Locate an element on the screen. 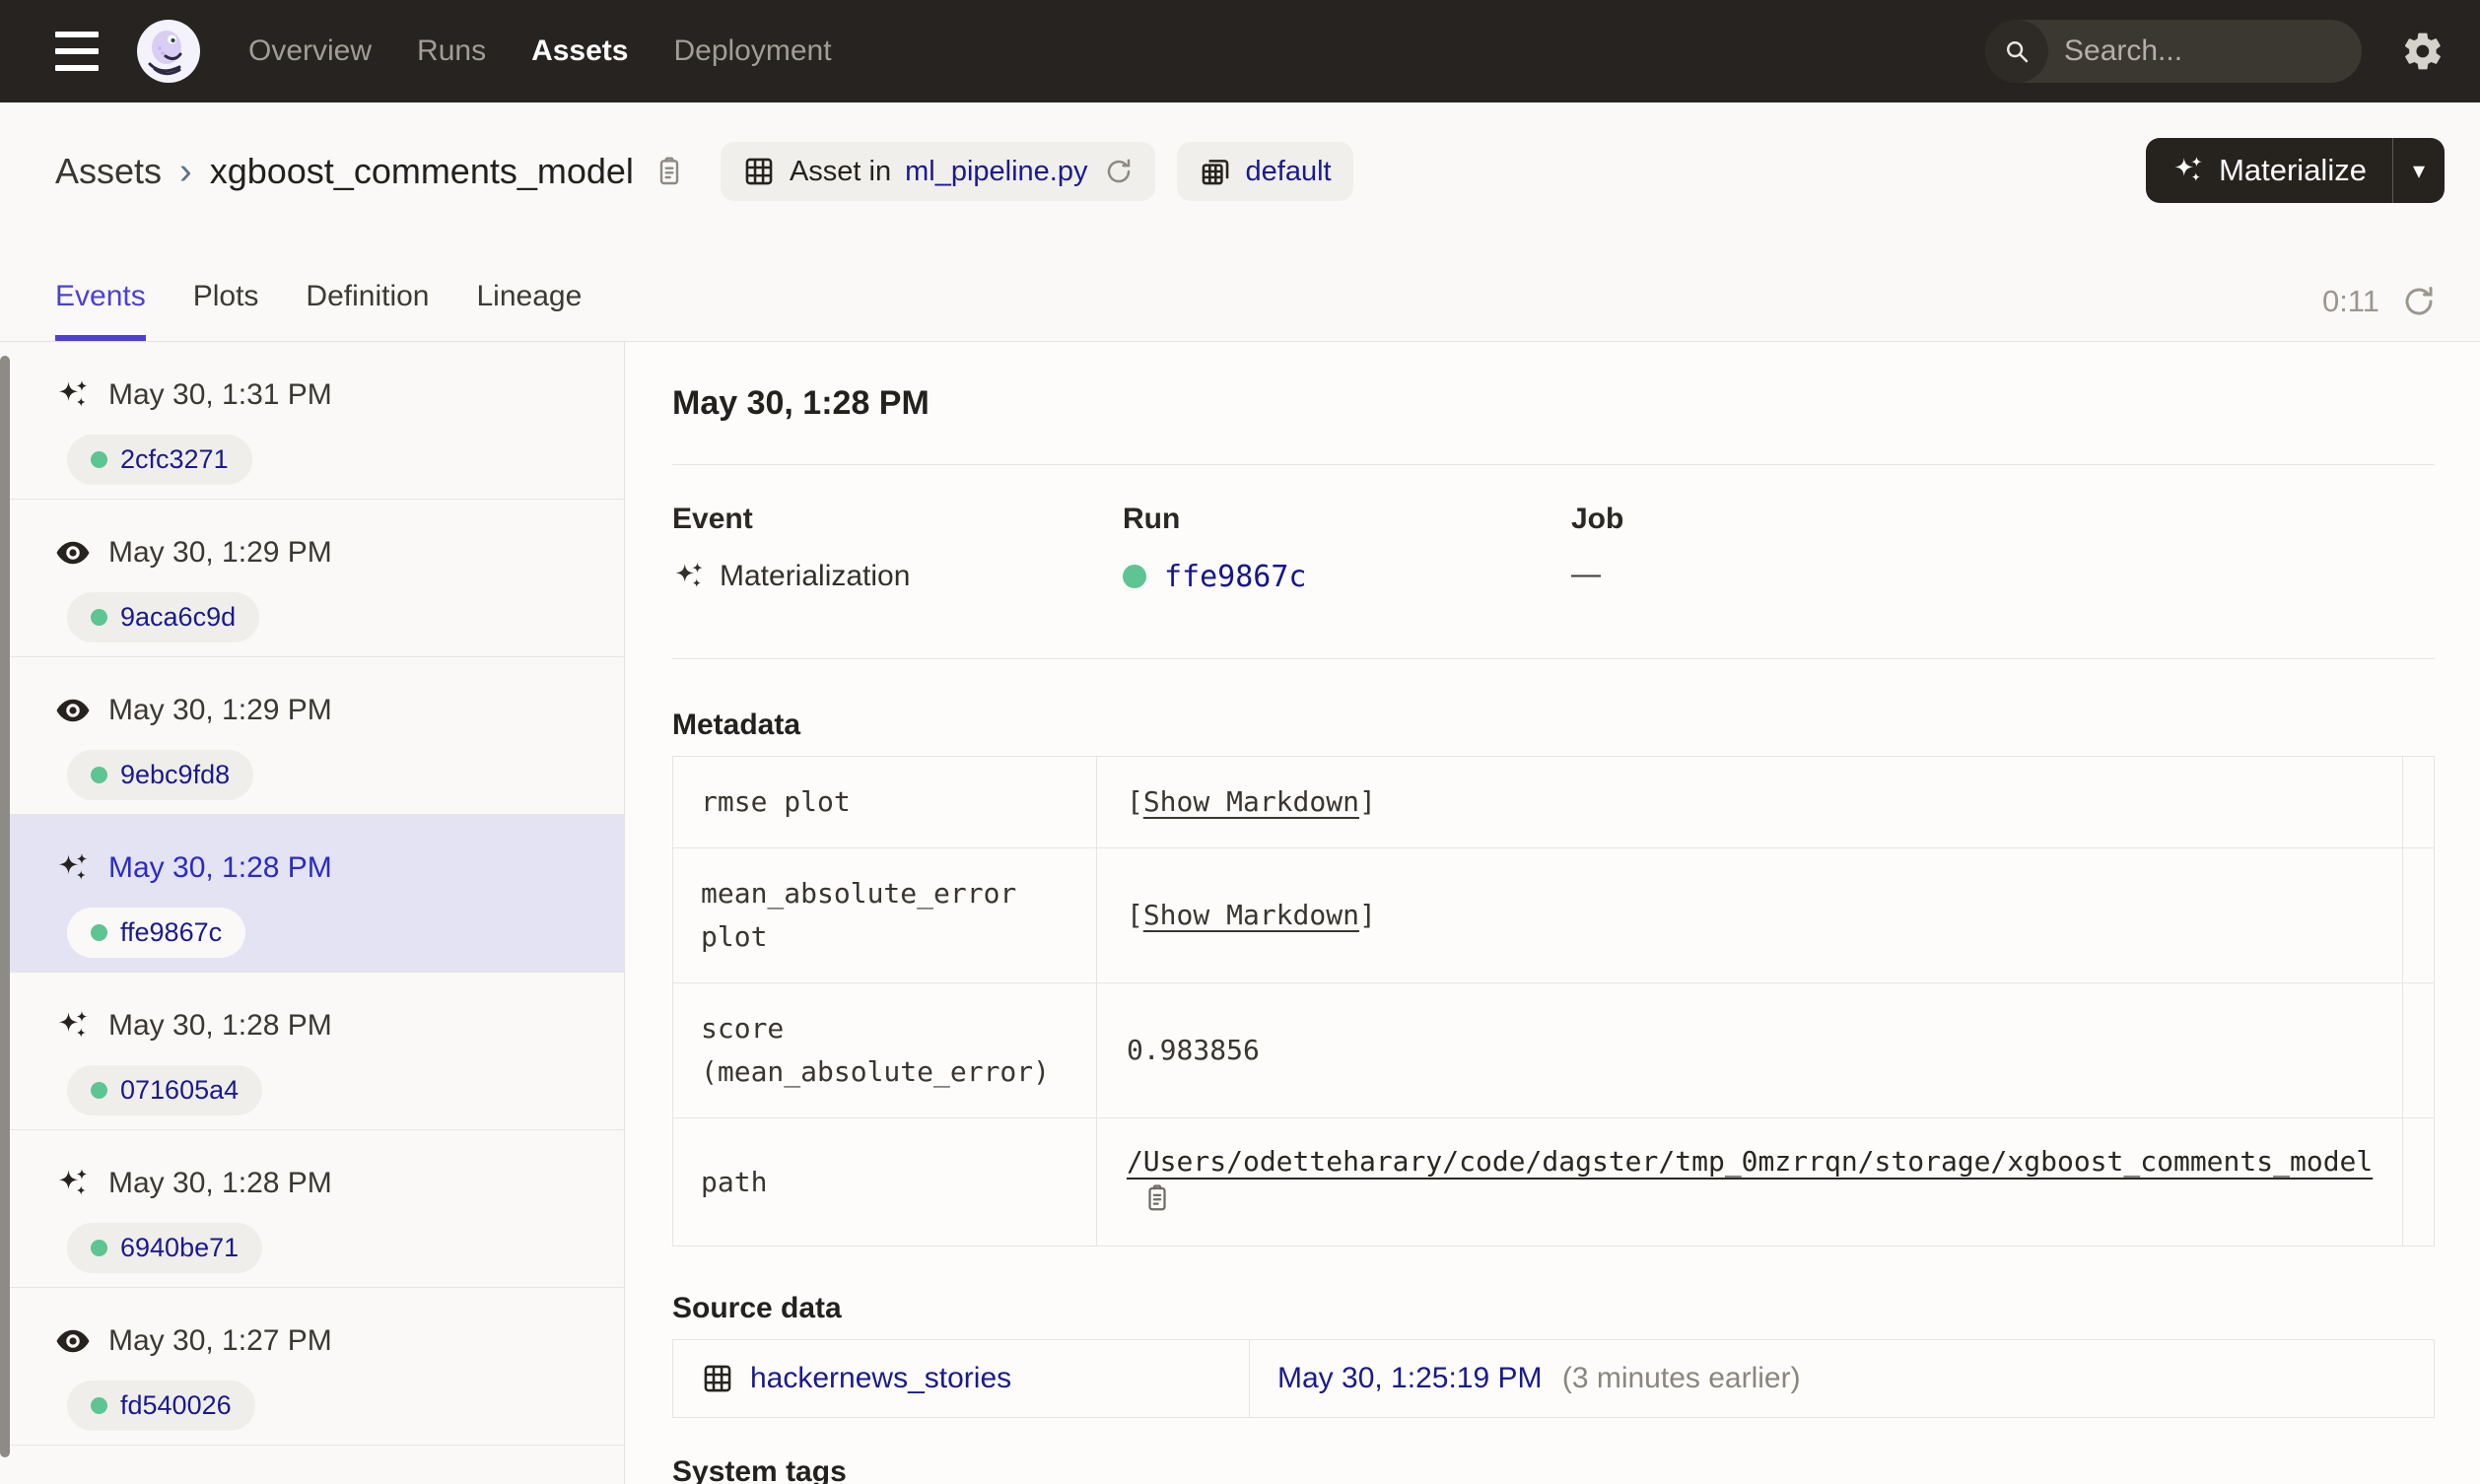 The height and width of the screenshot is (1484, 2480). search-box: / is located at coordinates (2173, 51).